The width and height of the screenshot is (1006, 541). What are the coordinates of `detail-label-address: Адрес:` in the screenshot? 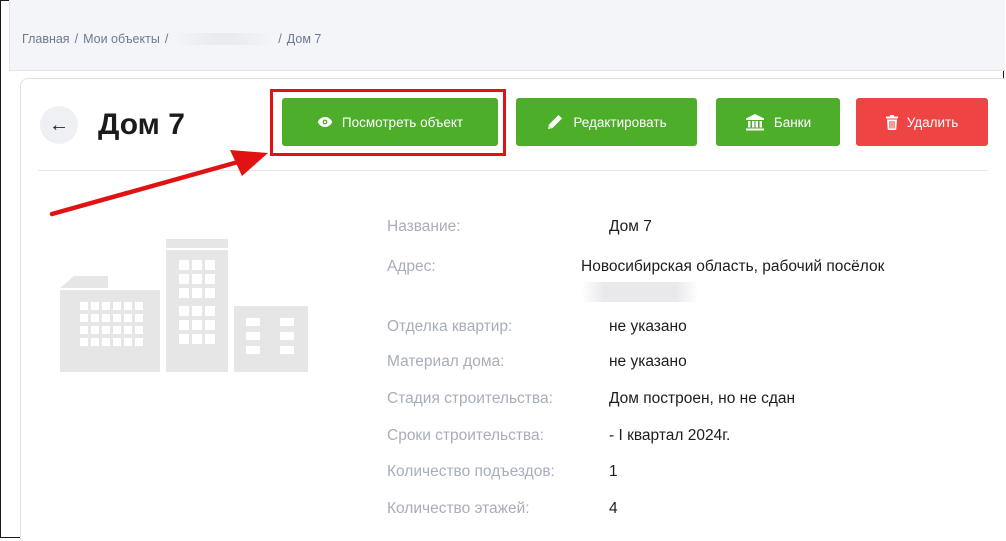 It's located at (411, 266).